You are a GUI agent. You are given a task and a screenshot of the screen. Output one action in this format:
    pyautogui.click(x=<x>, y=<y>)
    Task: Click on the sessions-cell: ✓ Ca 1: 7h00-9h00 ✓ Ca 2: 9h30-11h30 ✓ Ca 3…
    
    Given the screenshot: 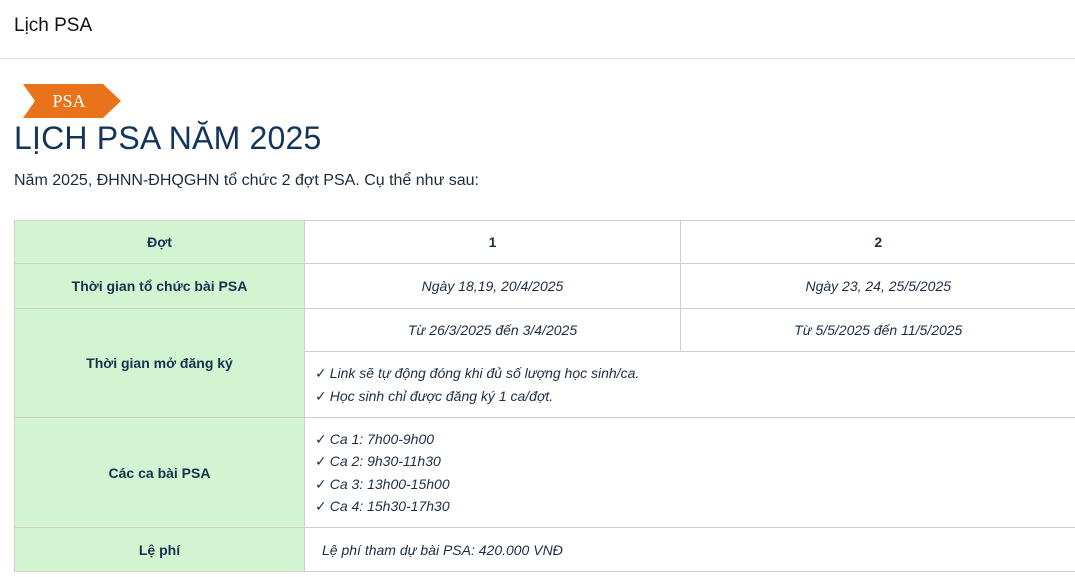 What is the action you would take?
    pyautogui.click(x=689, y=472)
    